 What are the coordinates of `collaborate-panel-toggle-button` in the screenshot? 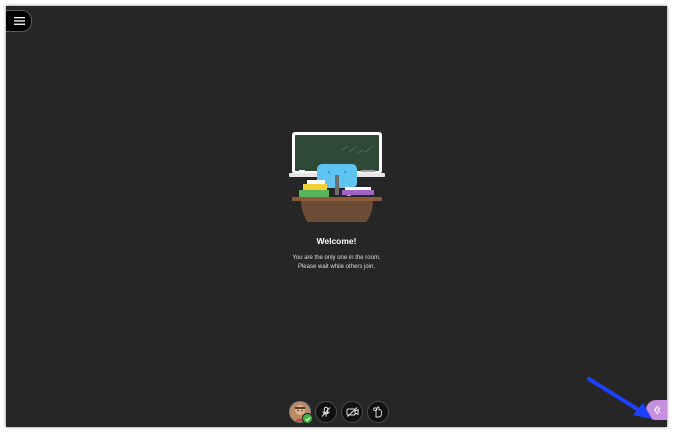 It's located at (656, 410).